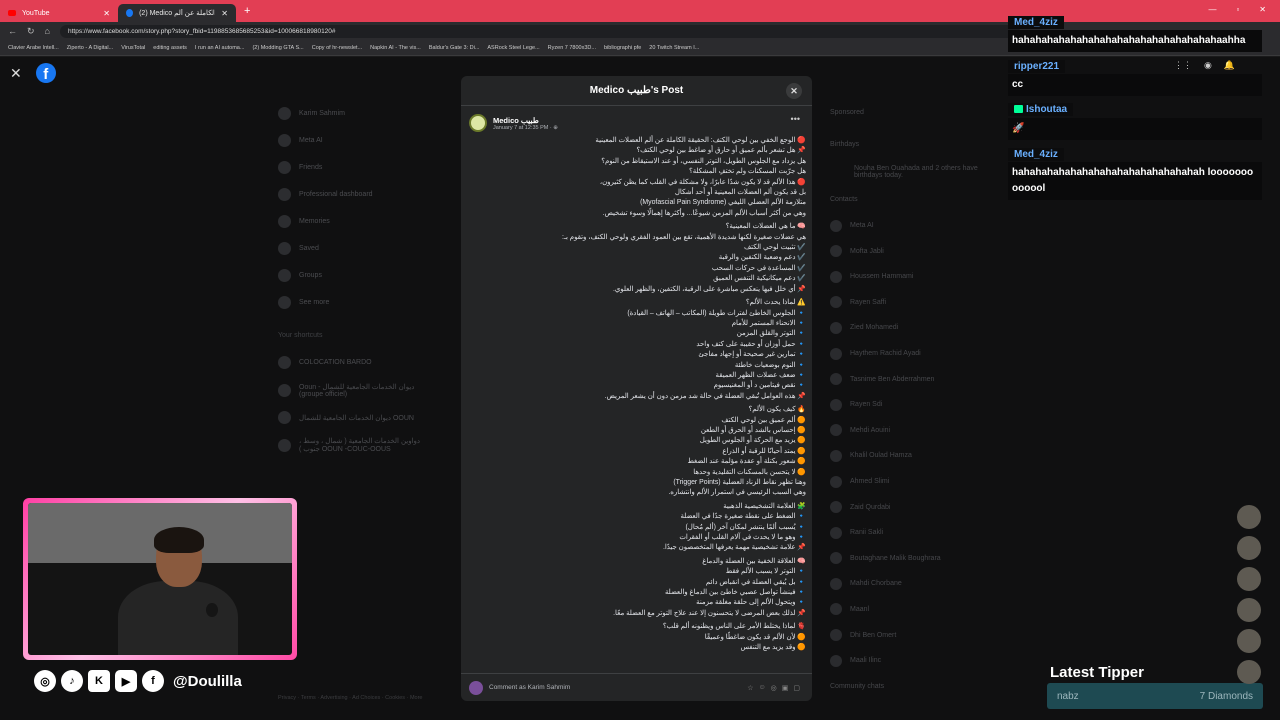  What do you see at coordinates (750, 688) in the screenshot?
I see `avatar-sticker-icon: ☆` at bounding box center [750, 688].